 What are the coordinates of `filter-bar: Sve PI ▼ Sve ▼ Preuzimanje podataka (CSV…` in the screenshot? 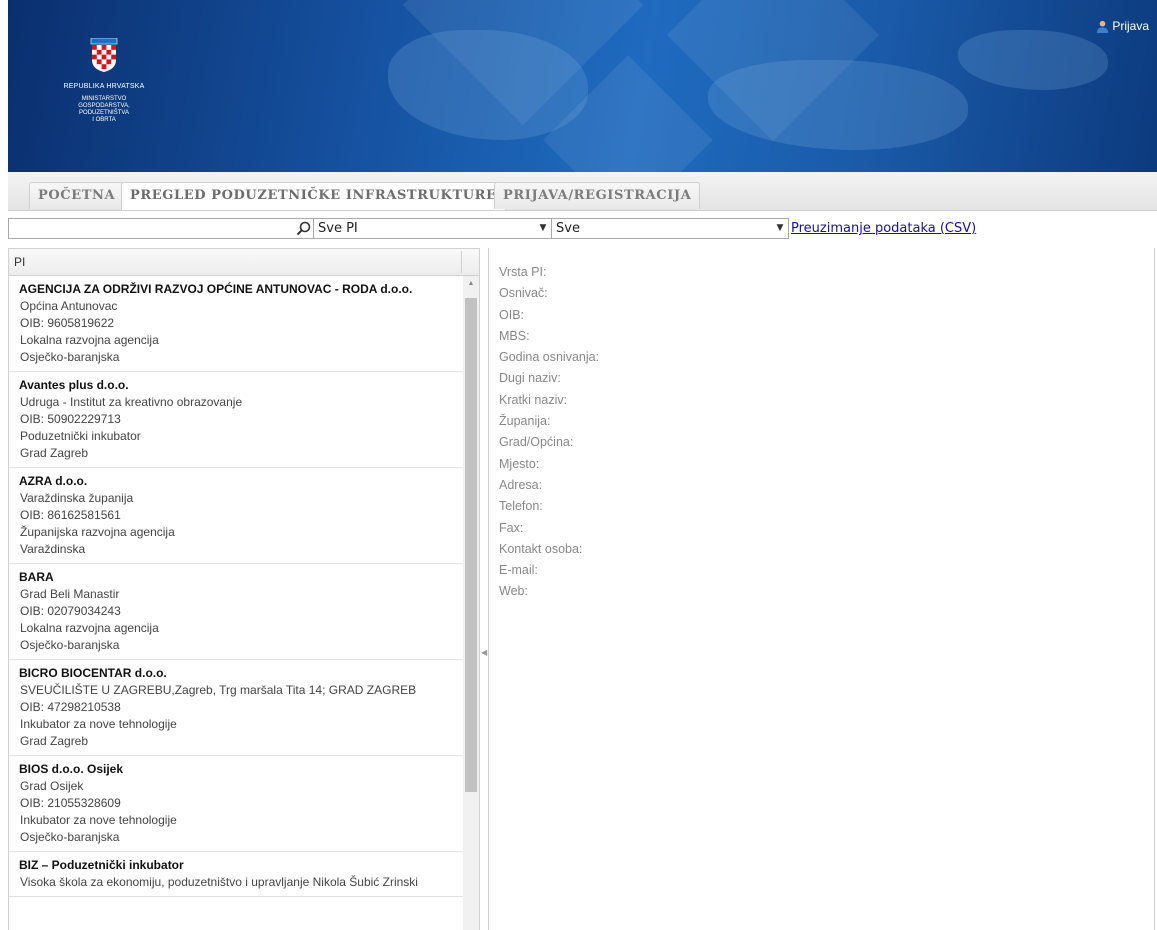 It's located at (582, 229).